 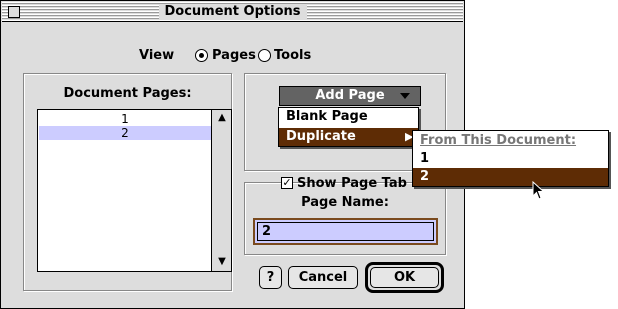 I want to click on ok-button: OK, so click(x=404, y=277).